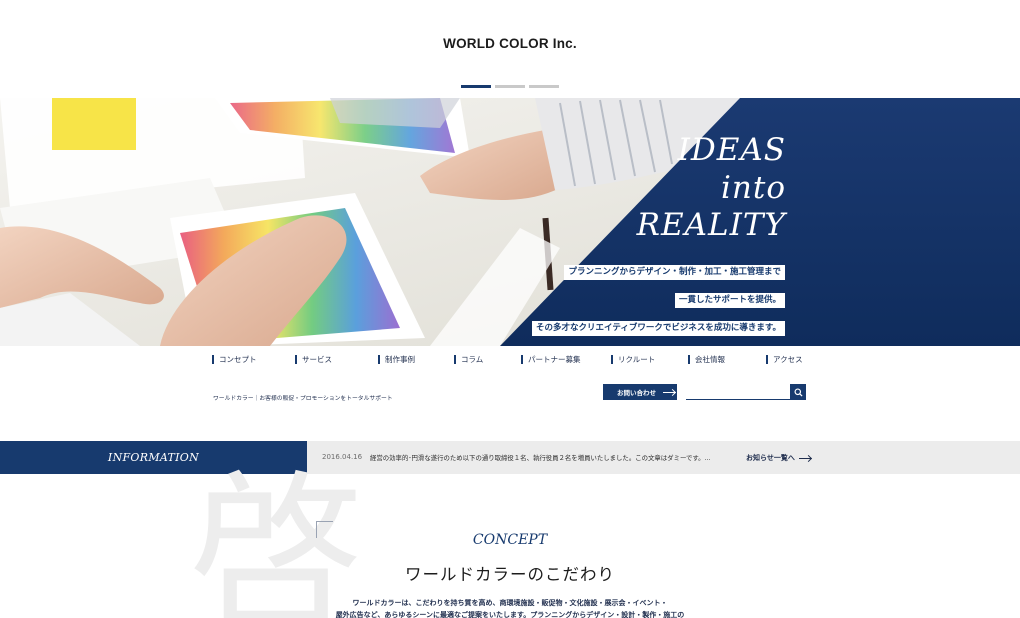 This screenshot has width=1020, height=618. I want to click on news-list-link: お知らせ一覧へ, so click(778, 458).